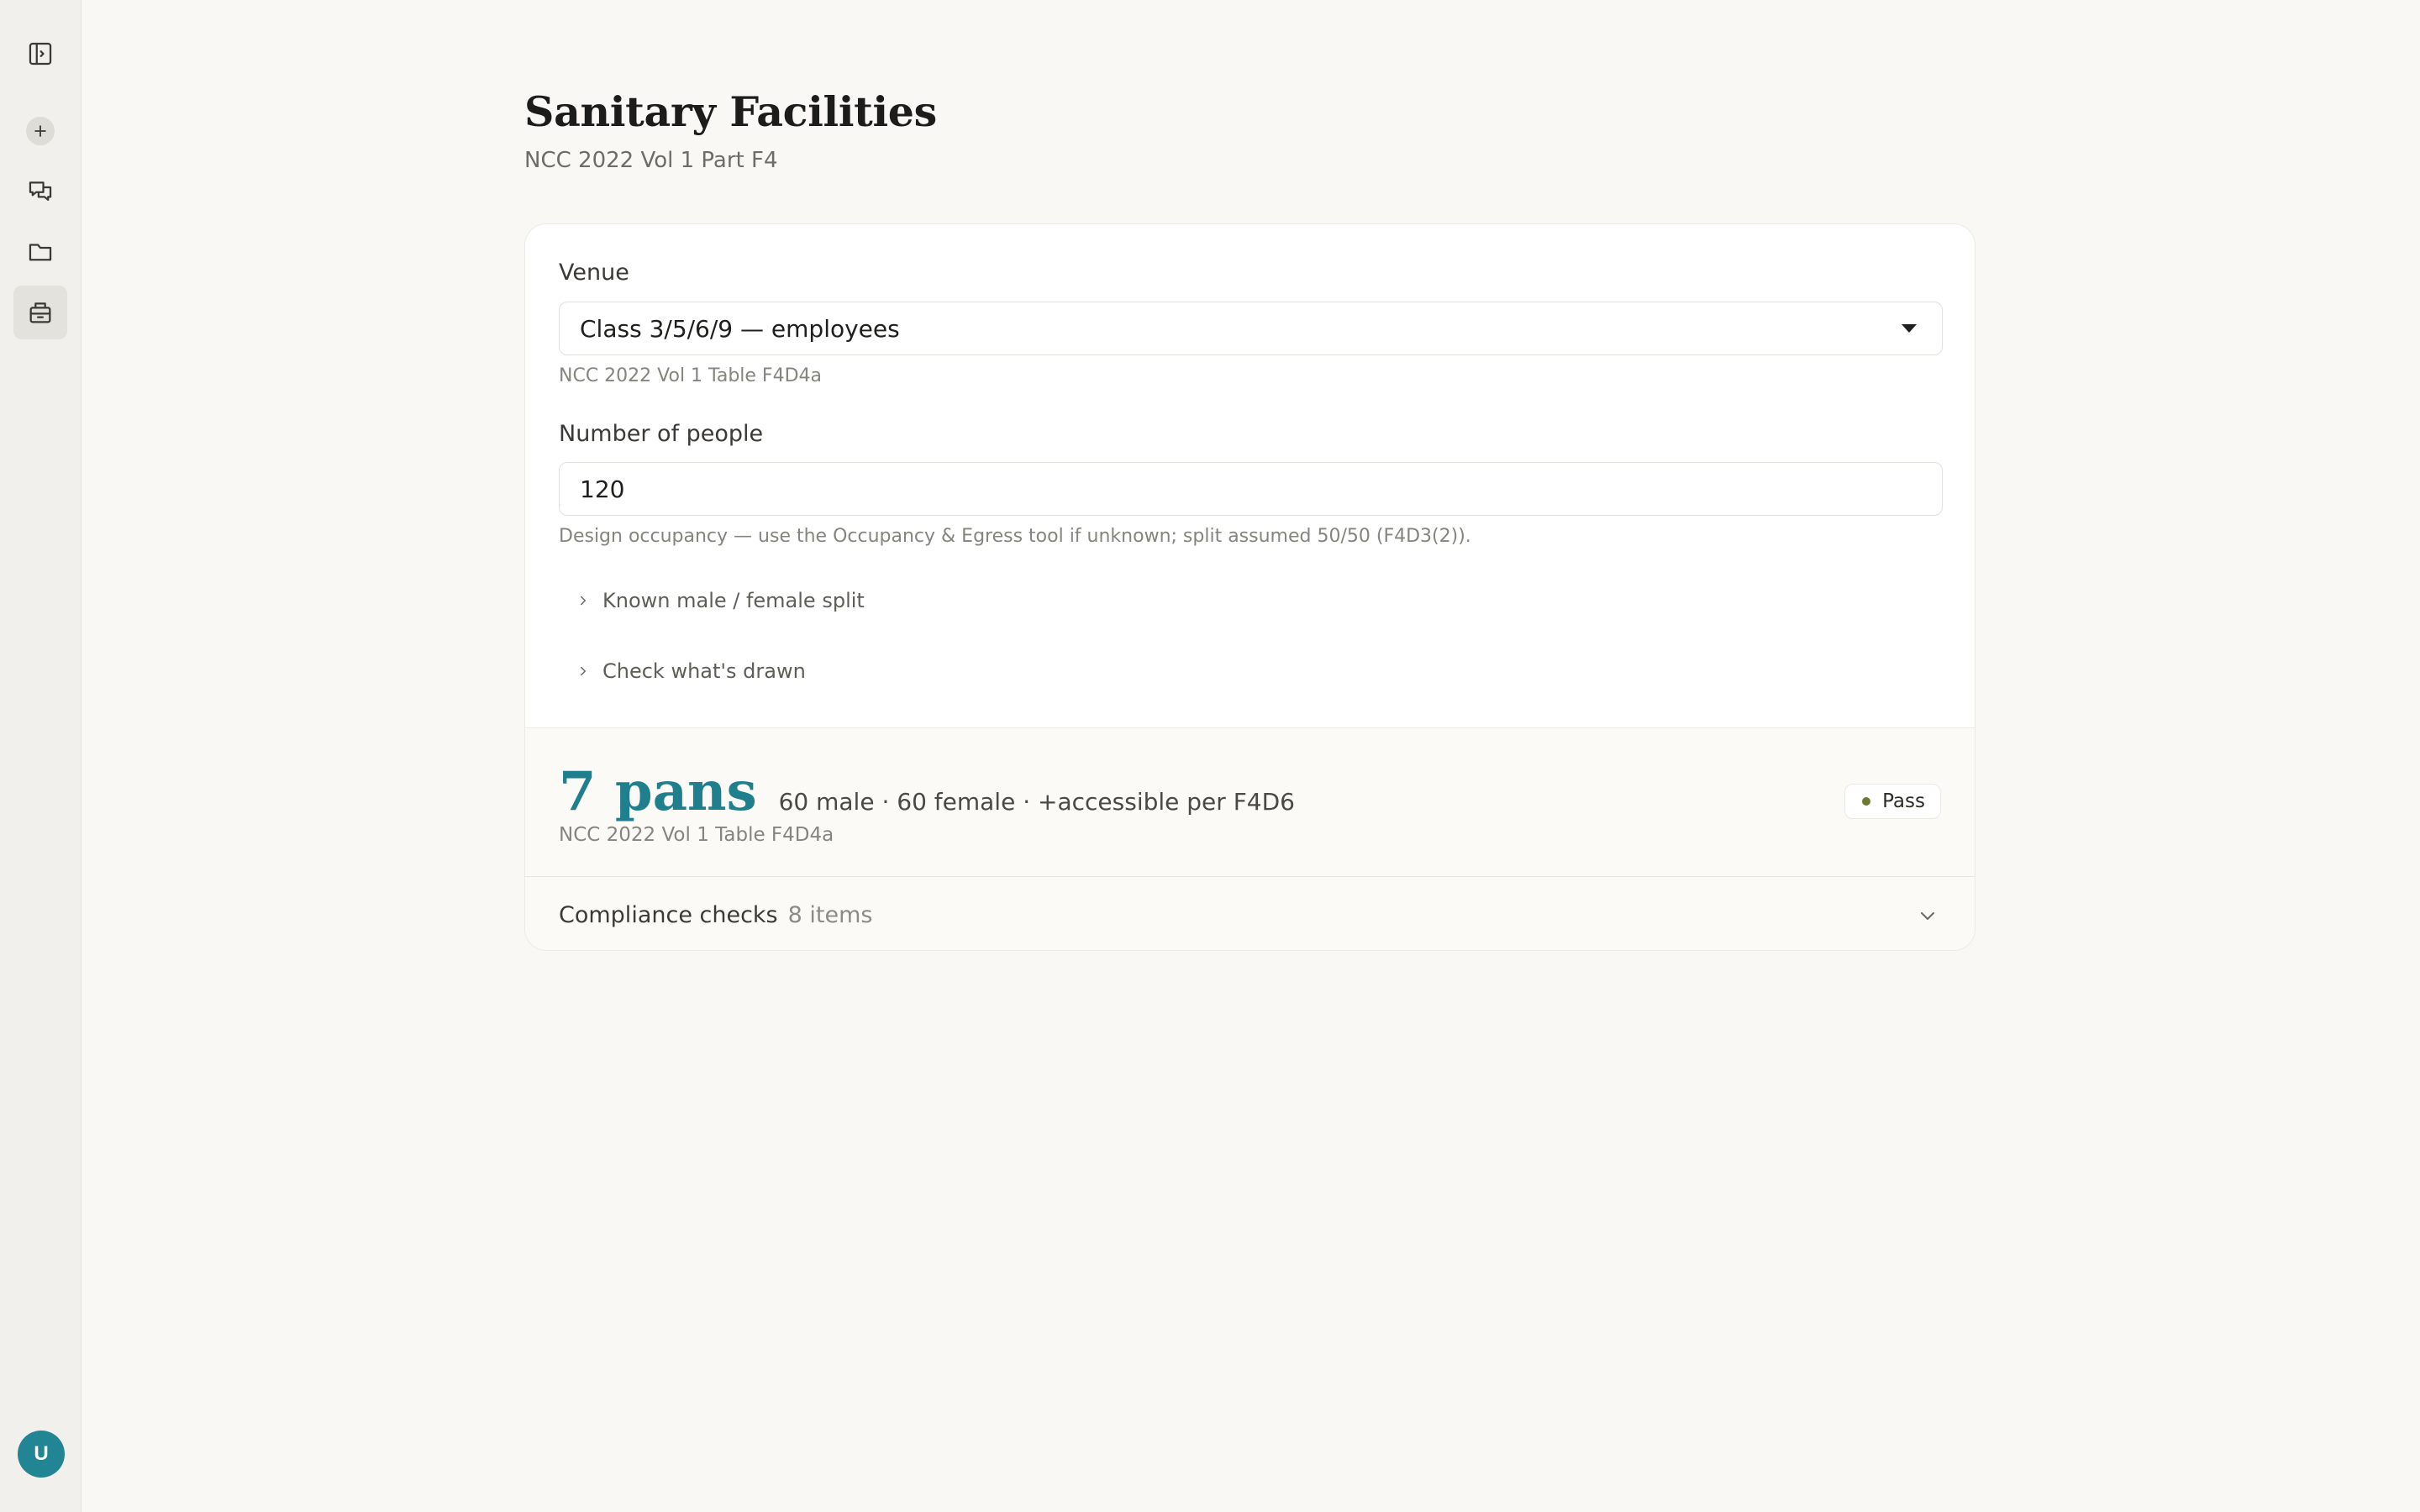  I want to click on folder-icon, so click(40, 252).